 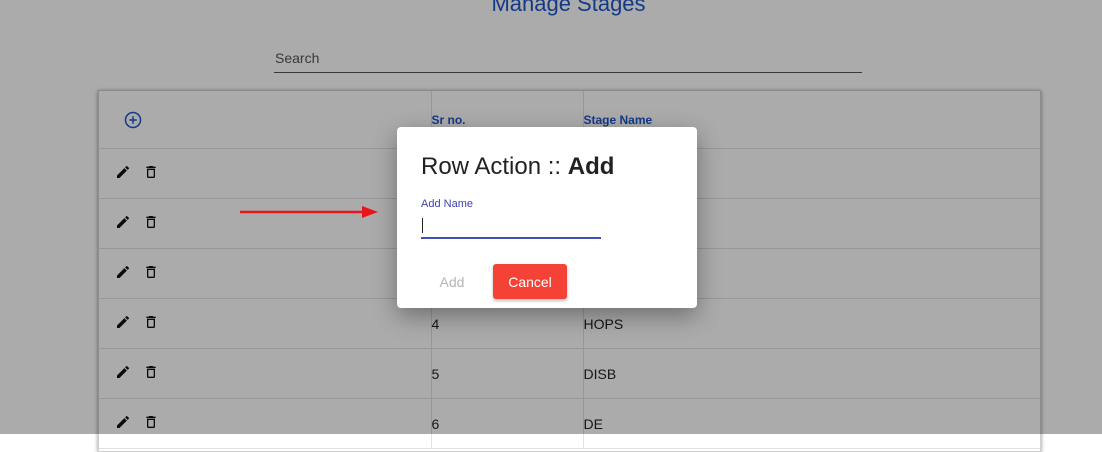 What do you see at coordinates (452, 282) in the screenshot?
I see `add-button: Add` at bounding box center [452, 282].